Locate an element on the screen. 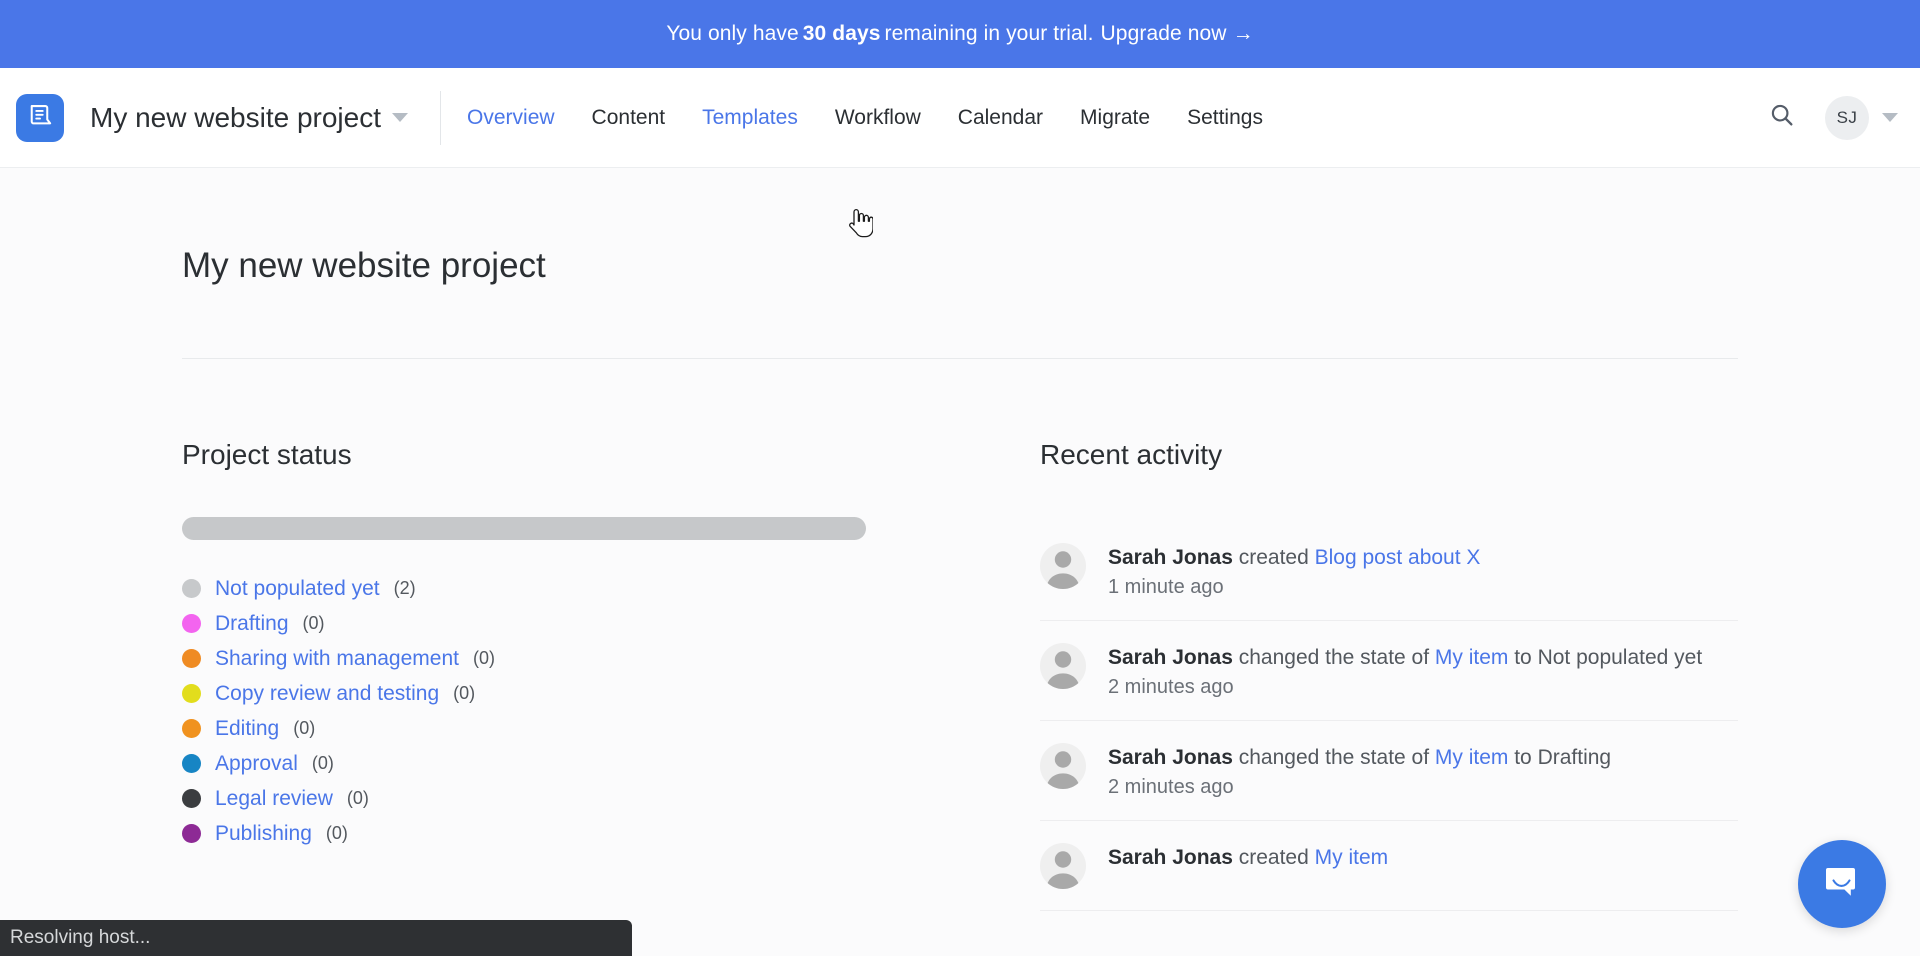  legend-item-label: Drafting is located at coordinates (252, 624).